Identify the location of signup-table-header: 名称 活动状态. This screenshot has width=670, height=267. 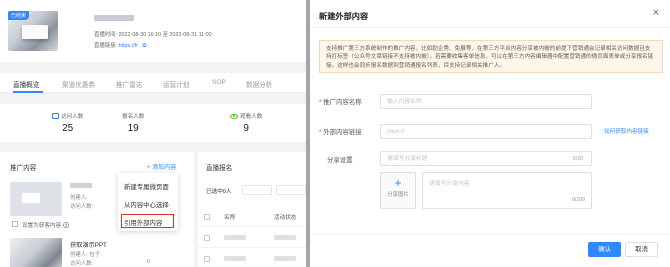
(252, 217).